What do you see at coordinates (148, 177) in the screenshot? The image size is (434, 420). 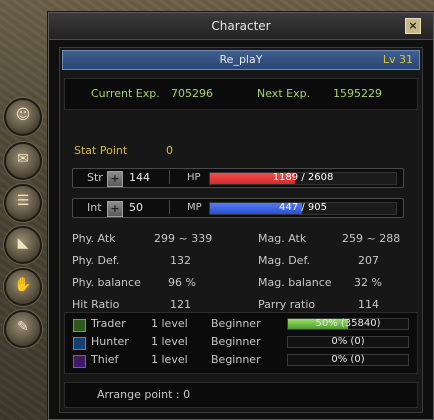 I see `str-value: 144` at bounding box center [148, 177].